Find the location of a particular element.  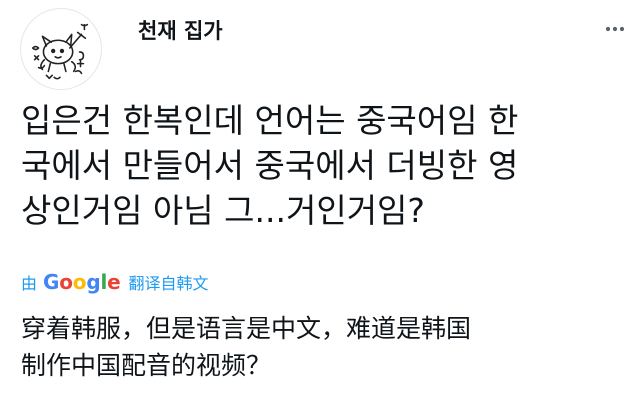

translated-by-label: 由 is located at coordinates (29, 283).